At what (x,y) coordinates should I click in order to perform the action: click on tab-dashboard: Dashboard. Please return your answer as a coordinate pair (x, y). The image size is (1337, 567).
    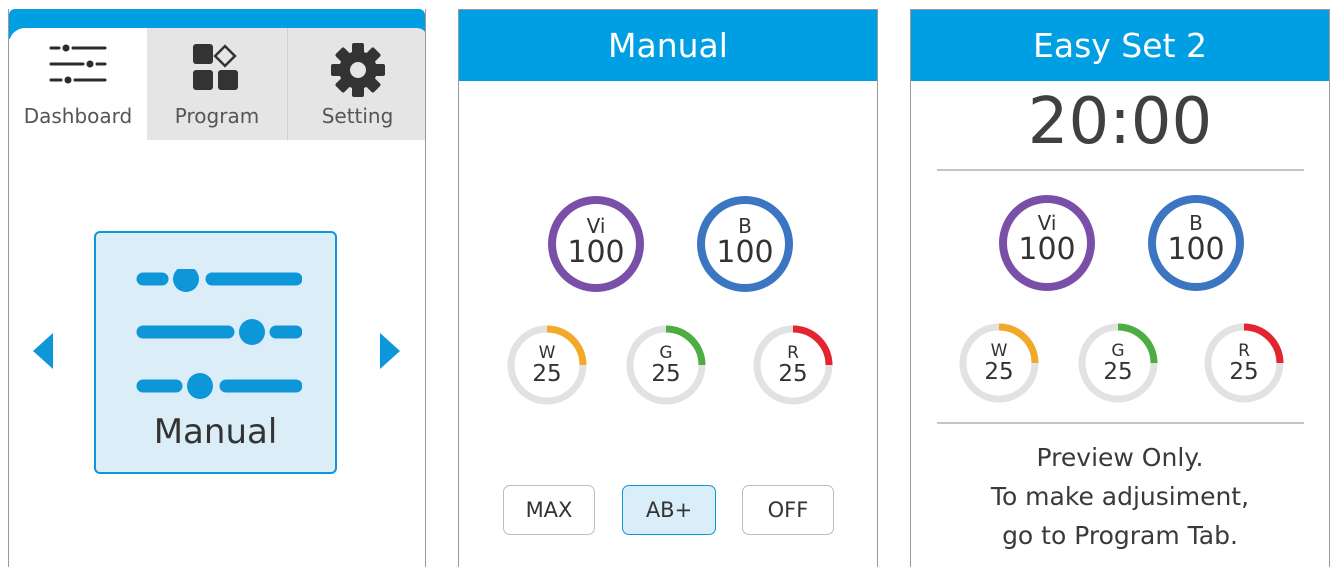
    Looking at the image, I should click on (78, 84).